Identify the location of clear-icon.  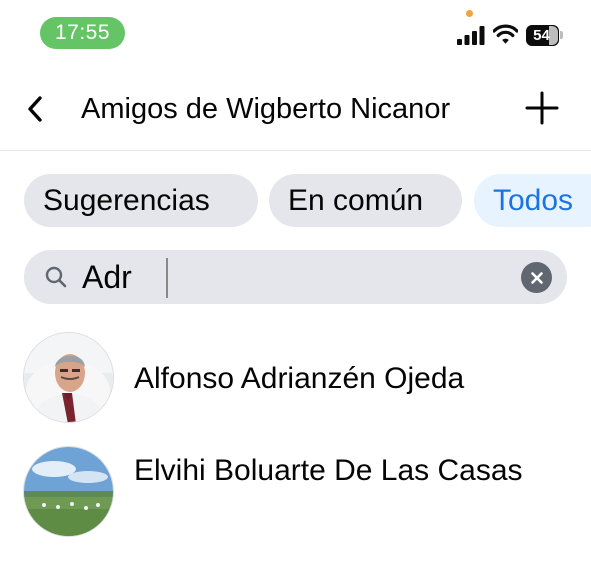
(536, 277).